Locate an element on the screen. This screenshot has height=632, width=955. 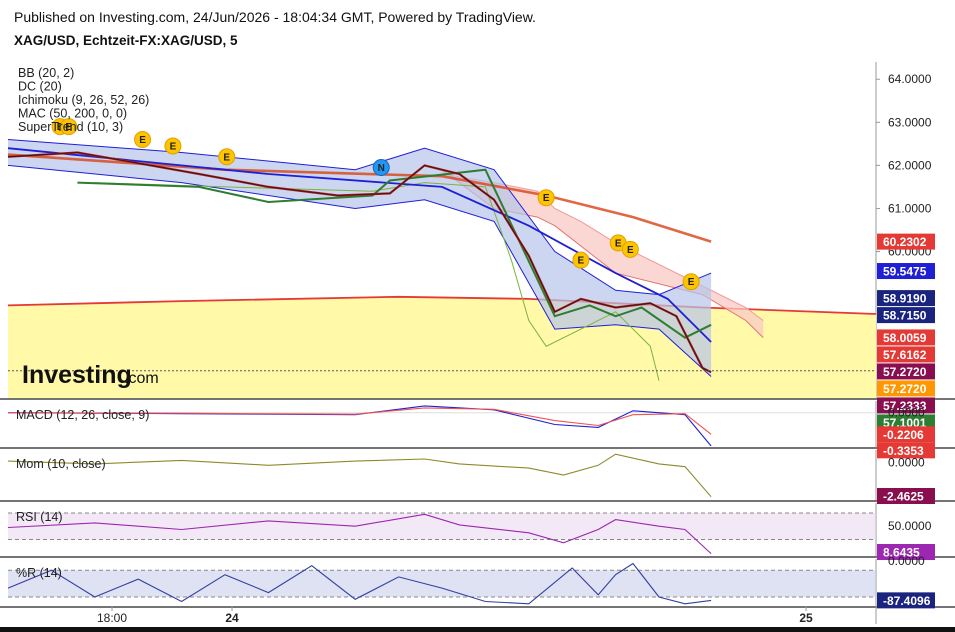
logo-suffix: .com is located at coordinates (141, 378).